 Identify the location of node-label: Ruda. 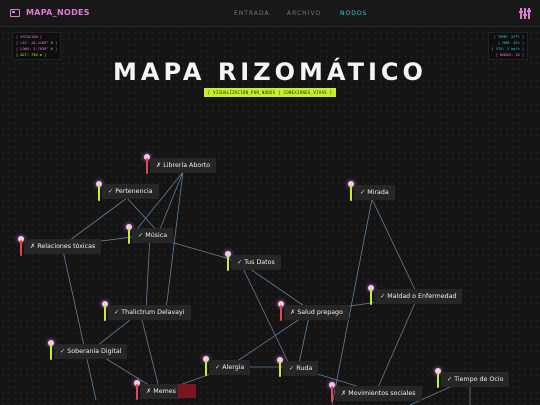
(304, 368).